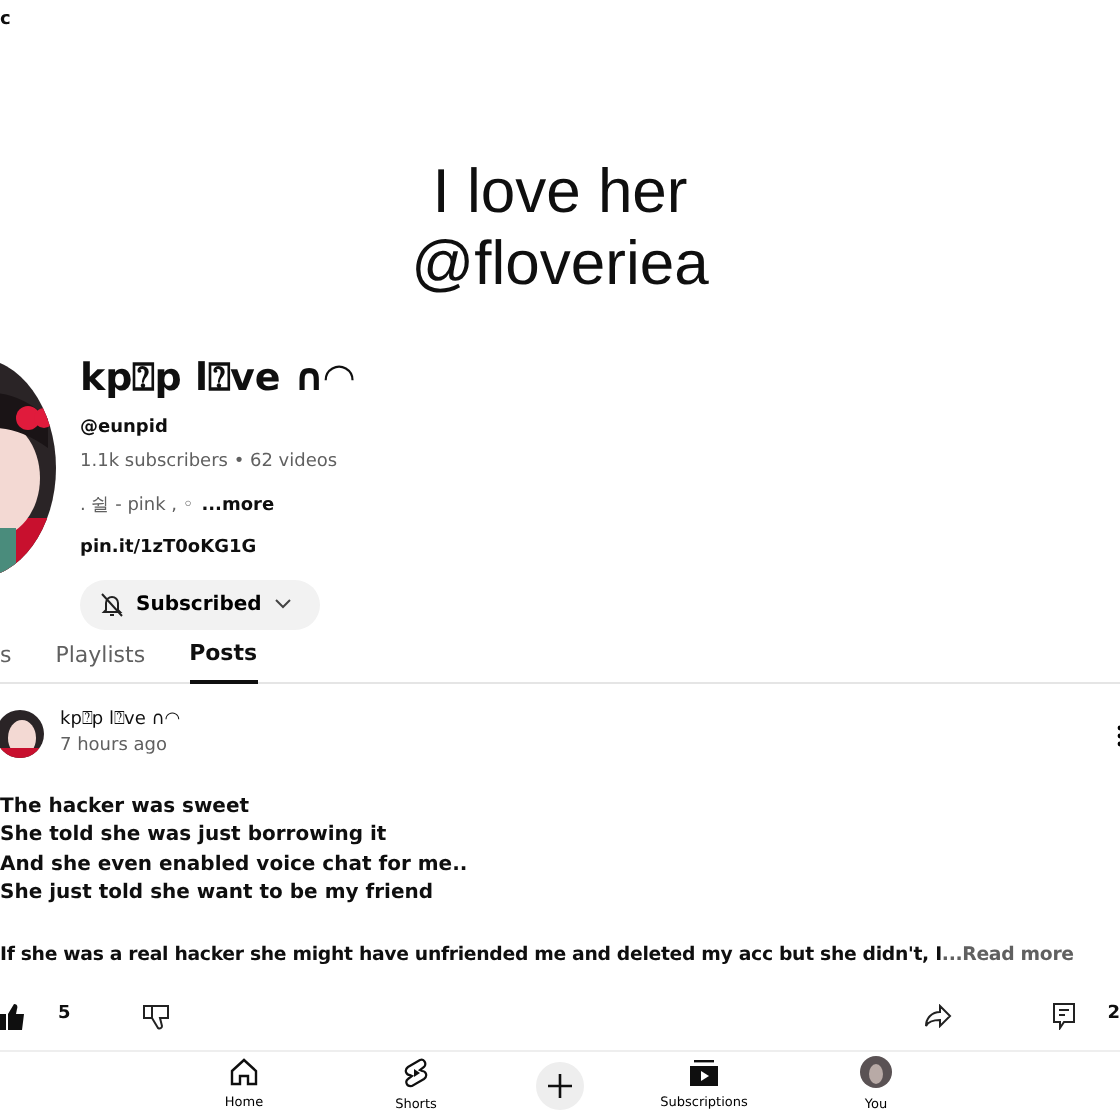 The image size is (1120, 1120). Describe the element at coordinates (200, 604) in the screenshot. I see `subscribed-button: Subscribed` at that location.